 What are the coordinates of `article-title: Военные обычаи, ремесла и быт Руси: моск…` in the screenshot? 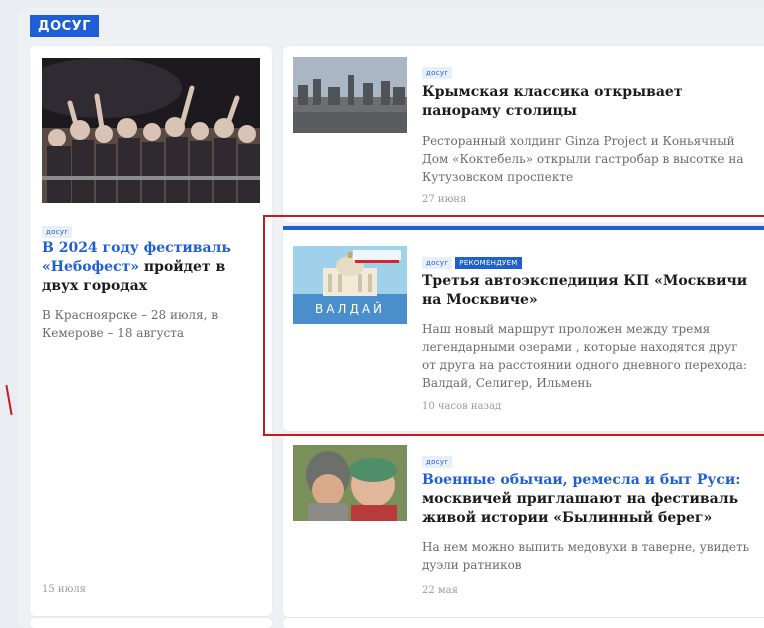 It's located at (593, 499).